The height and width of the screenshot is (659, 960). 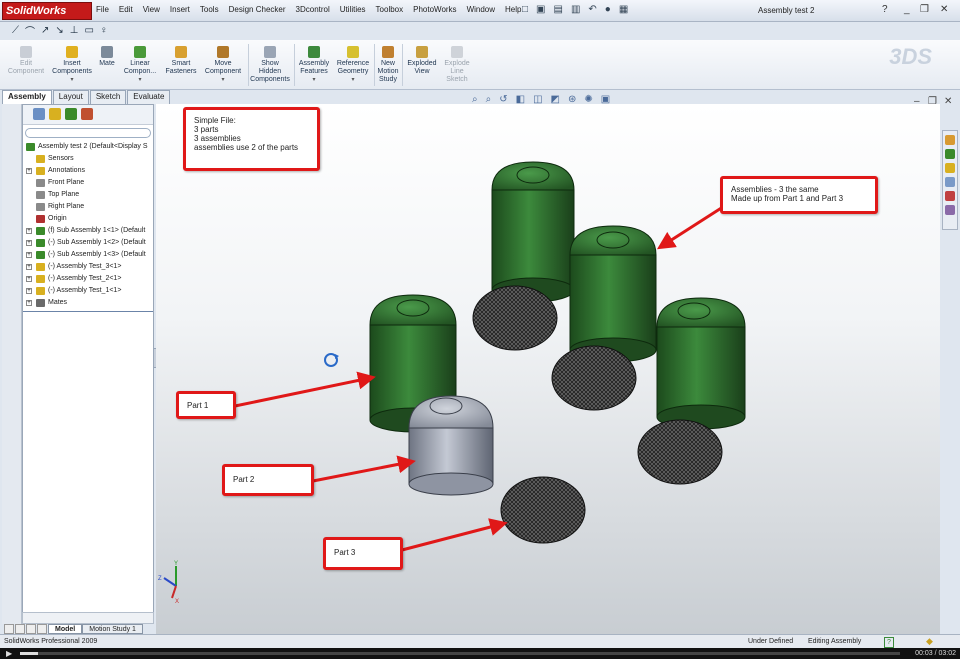 What do you see at coordinates (313, 9) in the screenshot?
I see `menu-3dcontrol: 3Dcontrol` at bounding box center [313, 9].